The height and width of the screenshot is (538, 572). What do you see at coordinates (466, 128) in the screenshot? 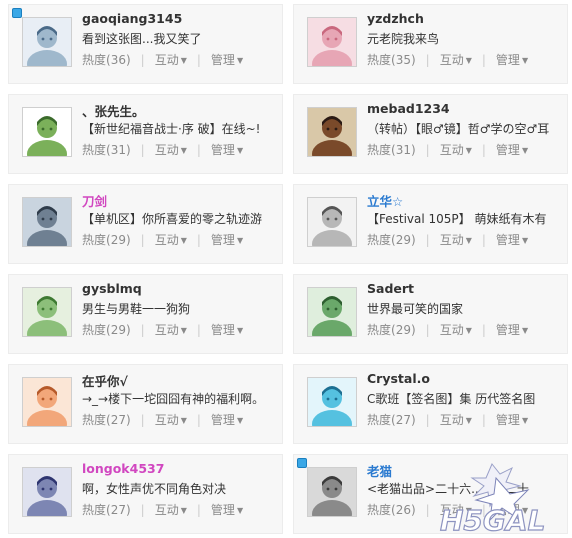
I see `status-text: （转帖）【眼♂镜】哲♂学の空♂耳` at bounding box center [466, 128].